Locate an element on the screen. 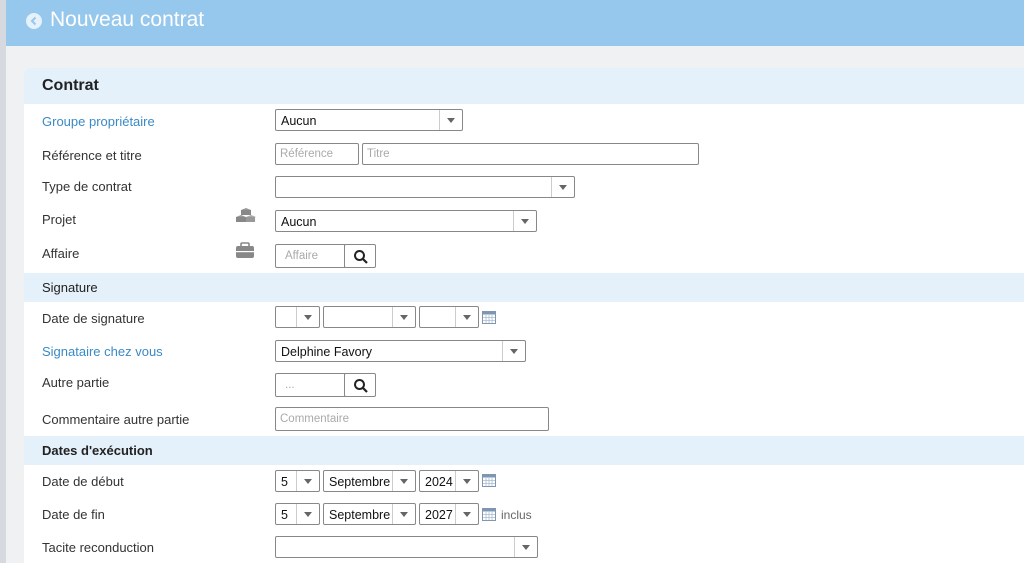 This screenshot has height=563, width=1024. signature-day-select is located at coordinates (297, 317).